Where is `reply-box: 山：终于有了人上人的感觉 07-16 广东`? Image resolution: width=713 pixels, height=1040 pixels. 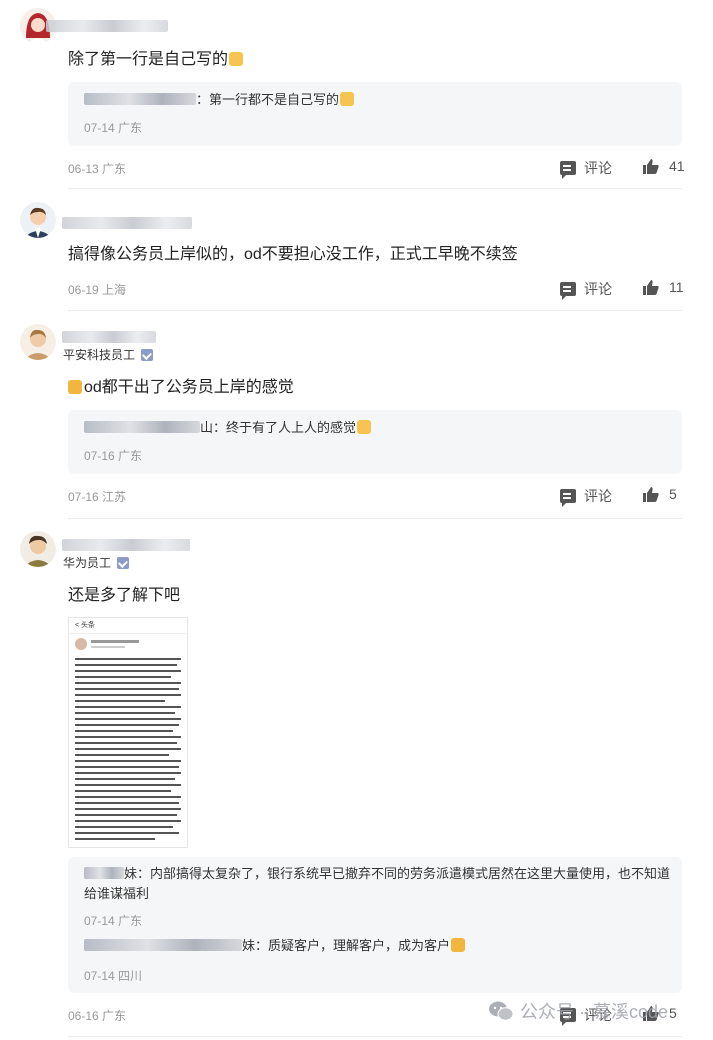 reply-box: 山：终于有了人上人的感觉 07-16 广东 is located at coordinates (375, 442).